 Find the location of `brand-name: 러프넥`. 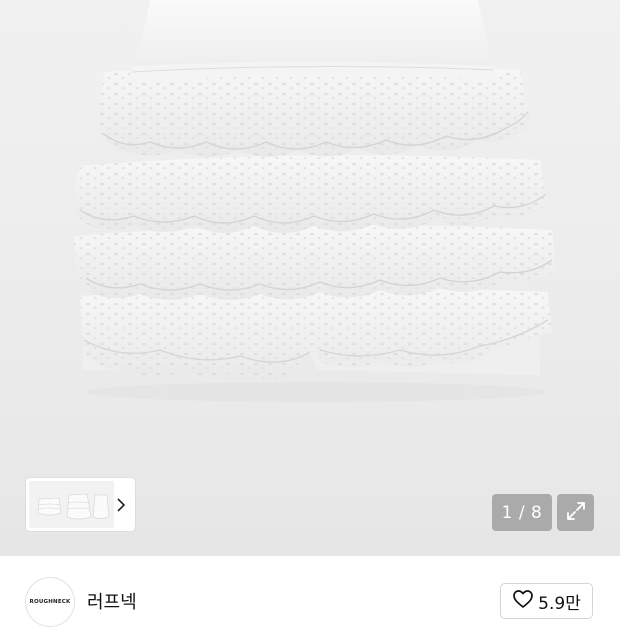

brand-name: 러프넥 is located at coordinates (112, 601).